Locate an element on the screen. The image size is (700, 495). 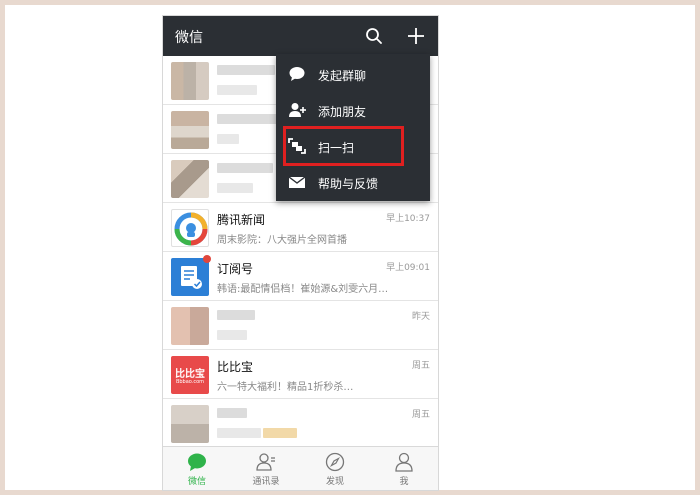
chat-bubble-icon is located at coordinates (297, 74).